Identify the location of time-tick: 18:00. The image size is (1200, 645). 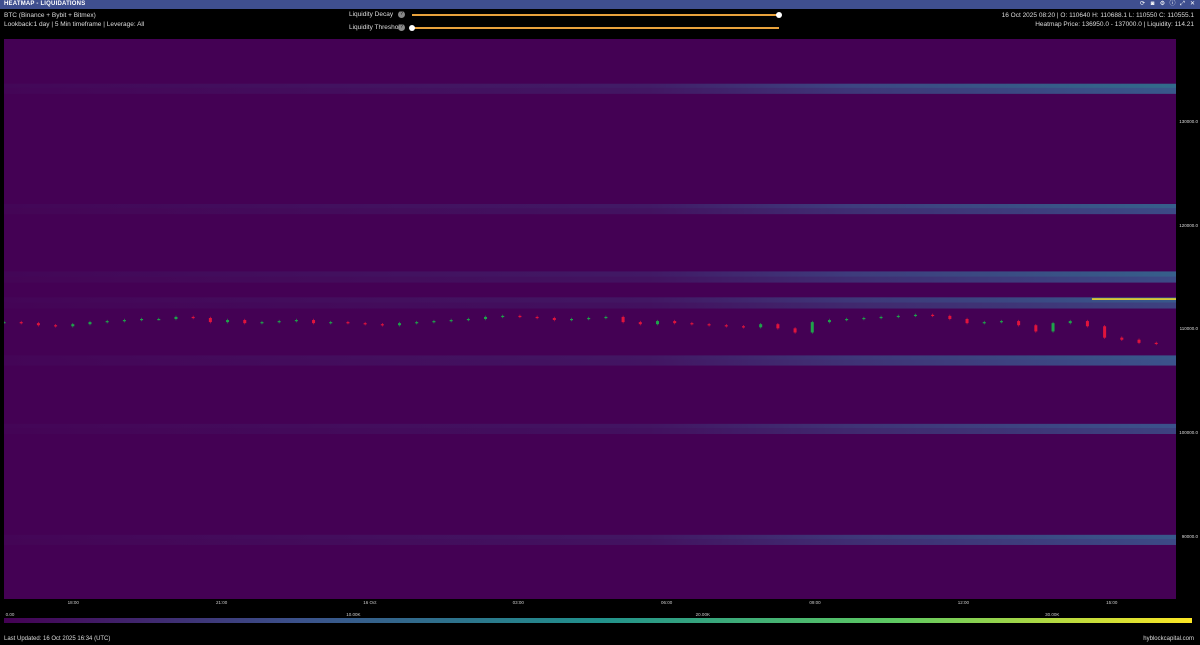
(73, 602).